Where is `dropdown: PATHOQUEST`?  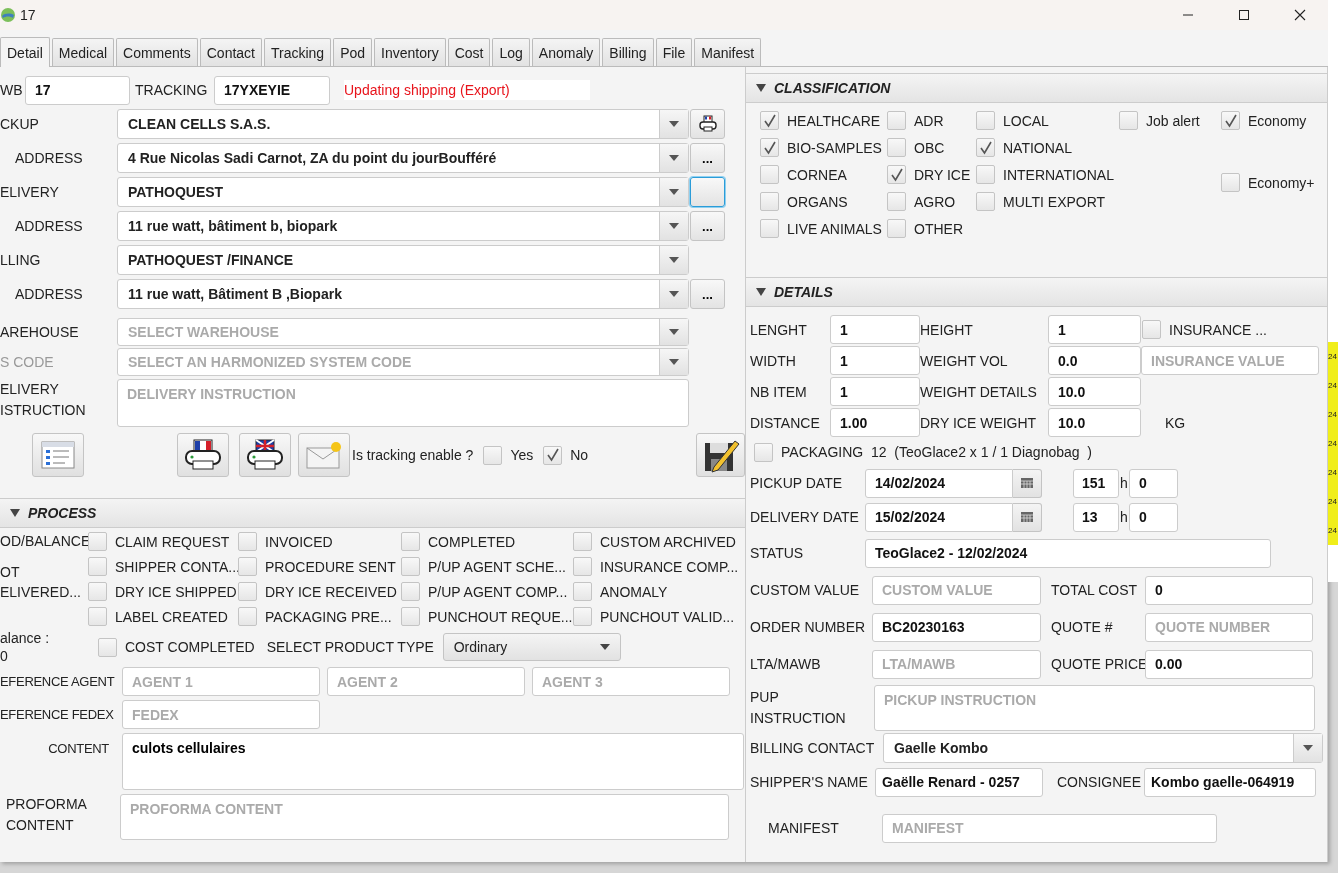
dropdown: PATHOQUEST is located at coordinates (403, 192).